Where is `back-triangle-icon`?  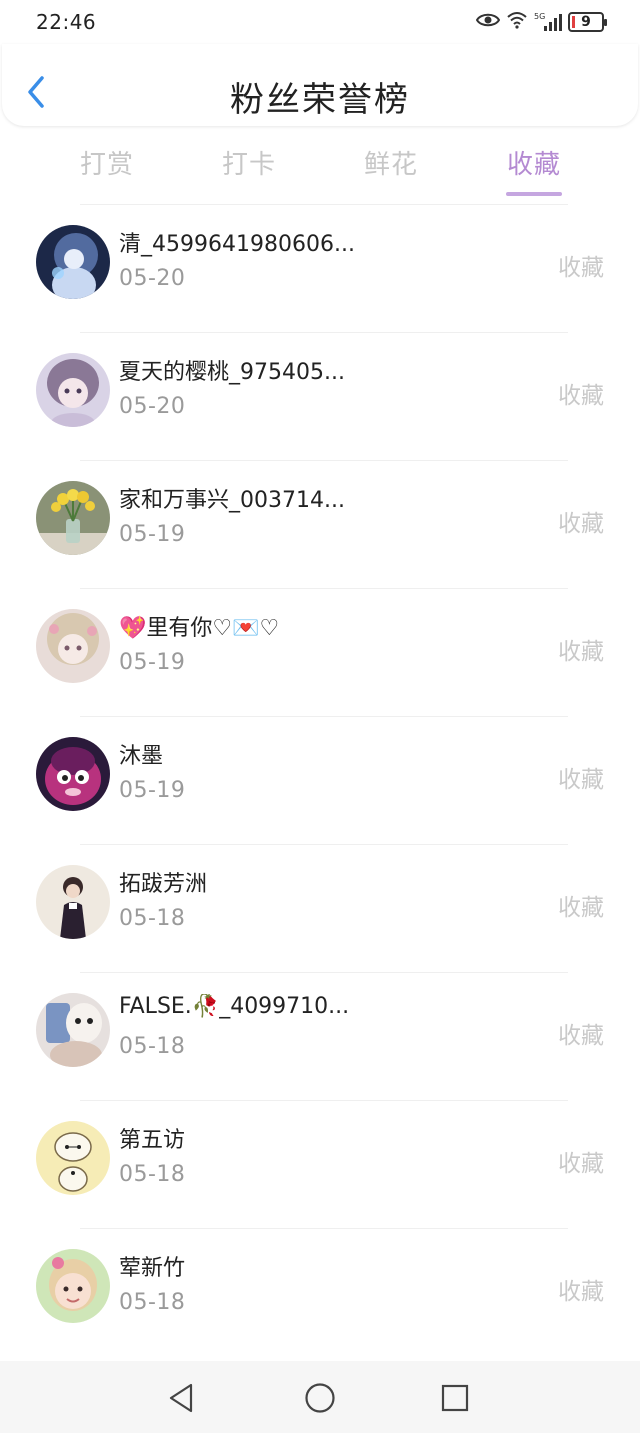
back-triangle-icon is located at coordinates (181, 1398).